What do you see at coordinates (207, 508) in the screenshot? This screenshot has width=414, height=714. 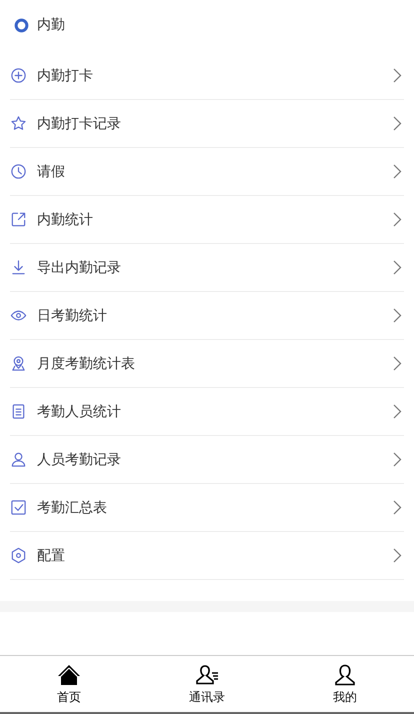 I see `menu-item: 考勤汇总表` at bounding box center [207, 508].